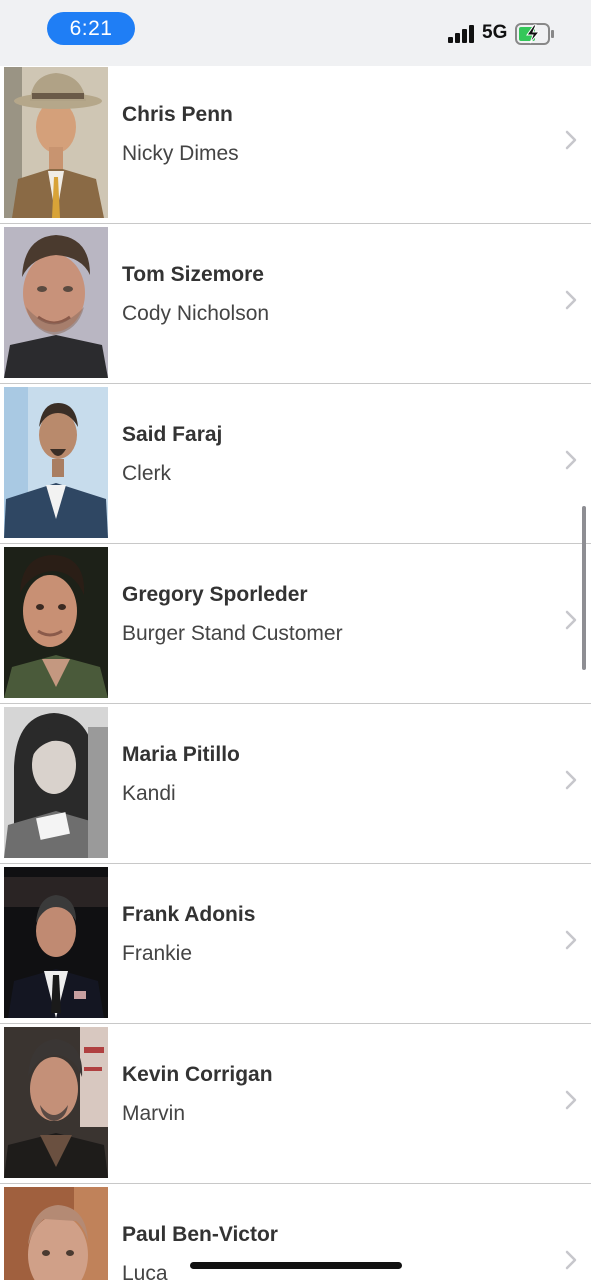  I want to click on cast-row: Gregory Sporleder Burger Stand Customer, so click(295, 624).